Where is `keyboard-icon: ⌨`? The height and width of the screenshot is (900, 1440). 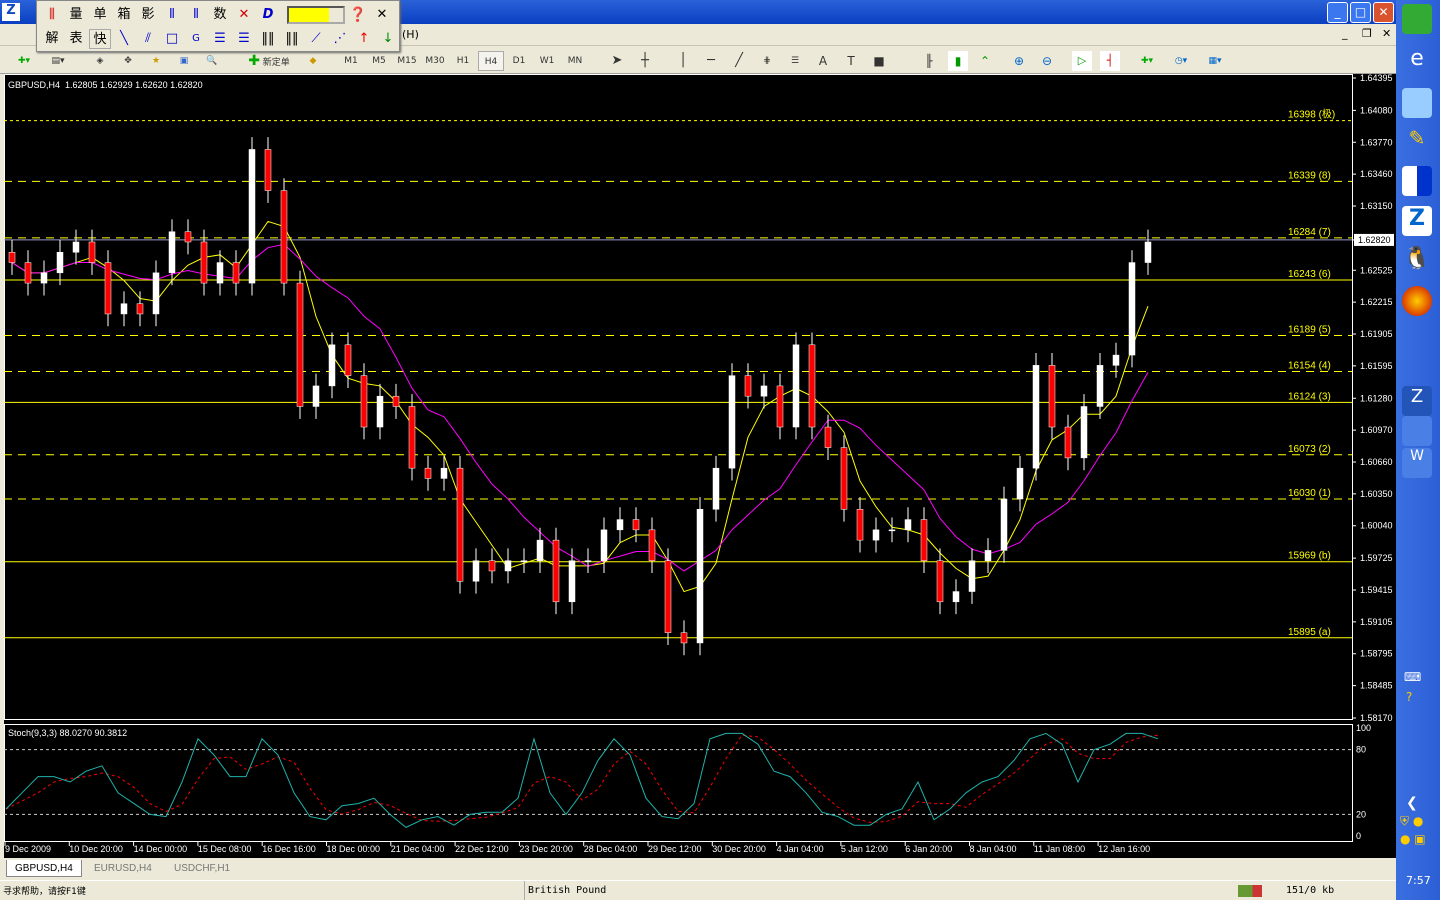
keyboard-icon: ⌨ is located at coordinates (1412, 677).